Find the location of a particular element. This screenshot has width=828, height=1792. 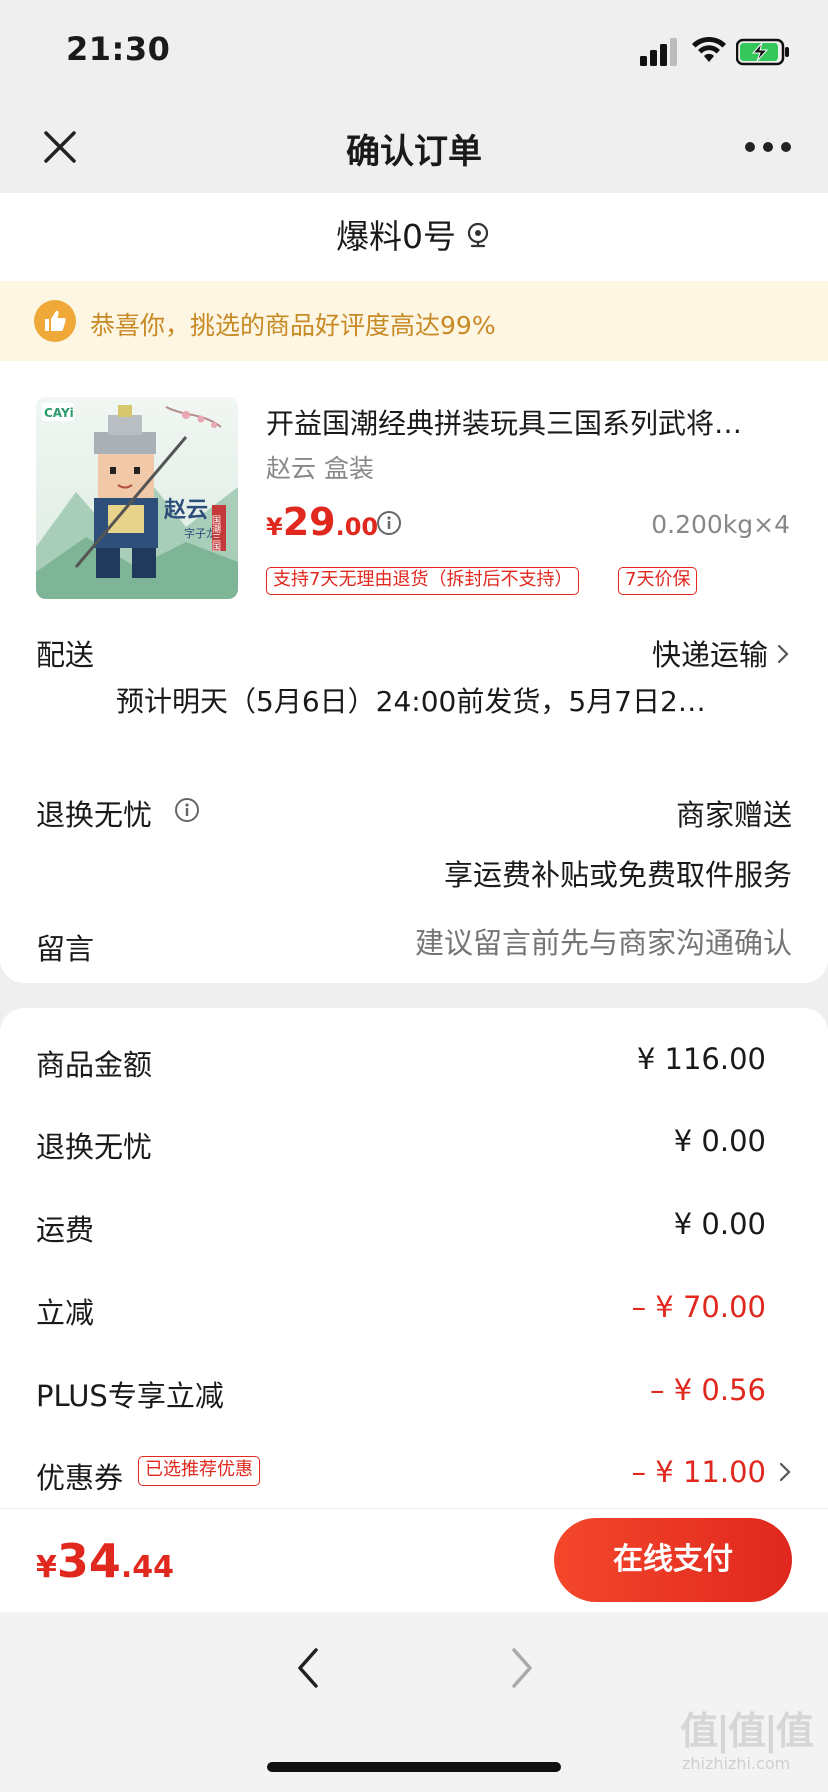

worry-free-label: 退换无忧 is located at coordinates (94, 815).